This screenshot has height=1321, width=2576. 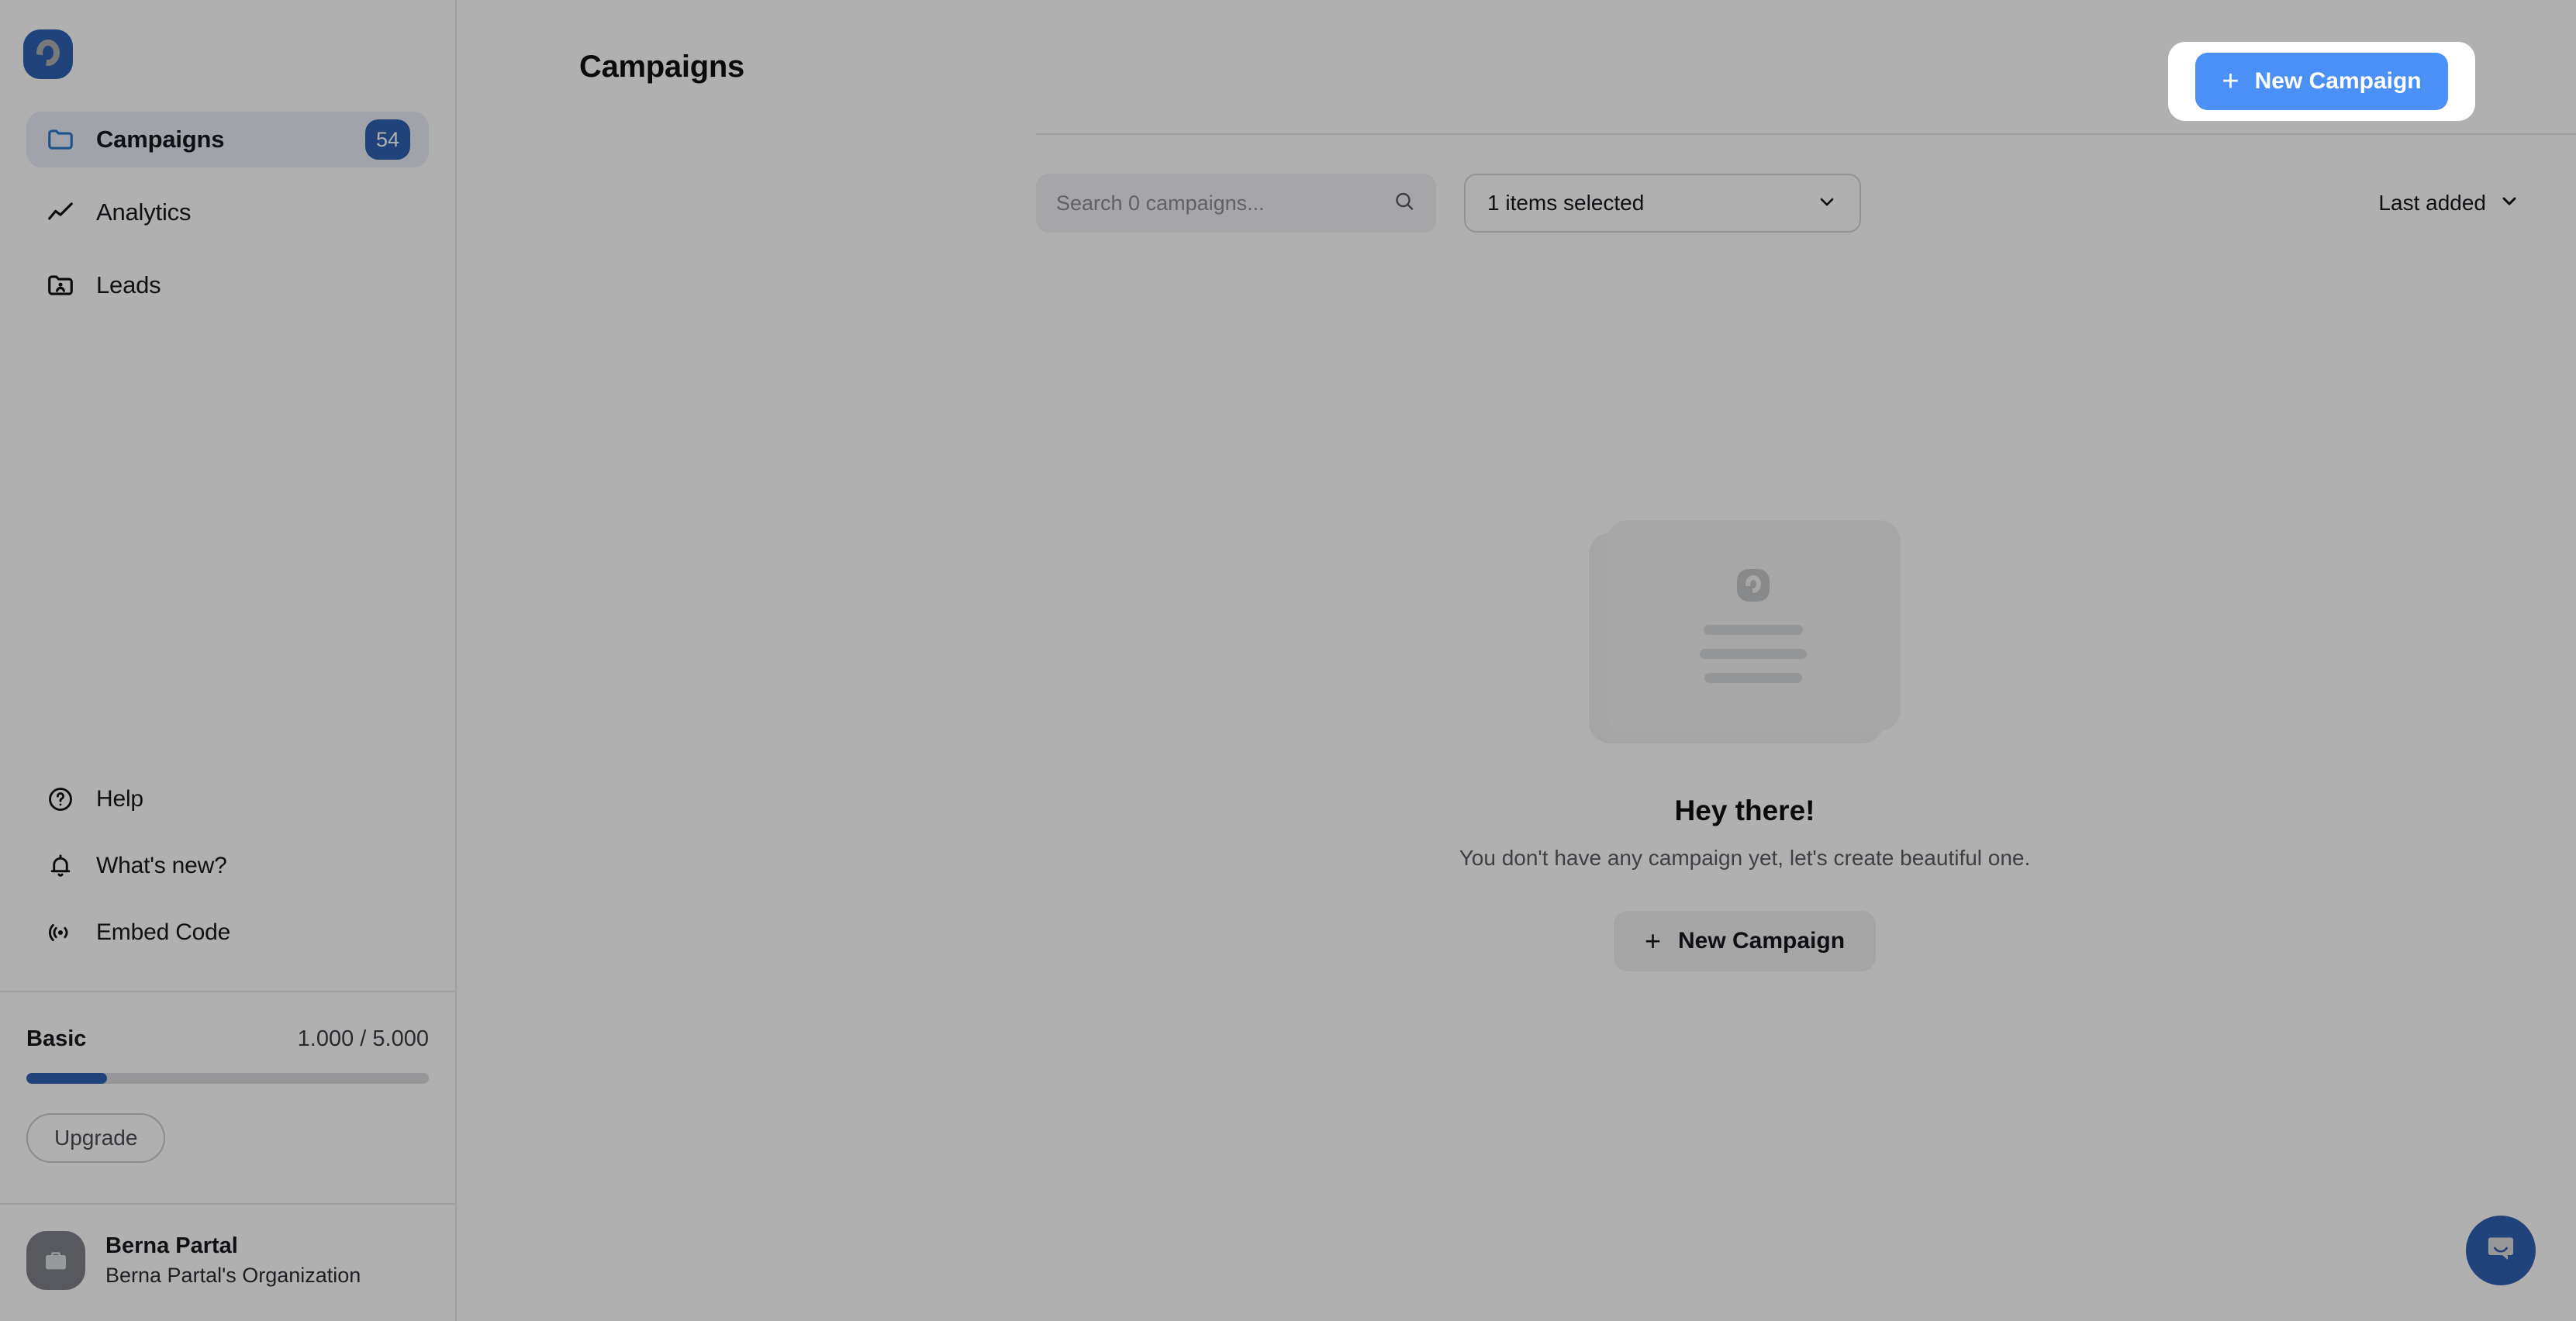 What do you see at coordinates (388, 139) in the screenshot?
I see `campaigns-count-badge: 54` at bounding box center [388, 139].